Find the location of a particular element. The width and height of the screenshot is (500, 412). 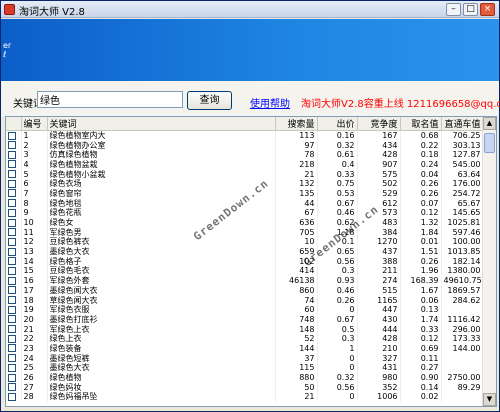

maximize-icon: □ is located at coordinates (470, 9).